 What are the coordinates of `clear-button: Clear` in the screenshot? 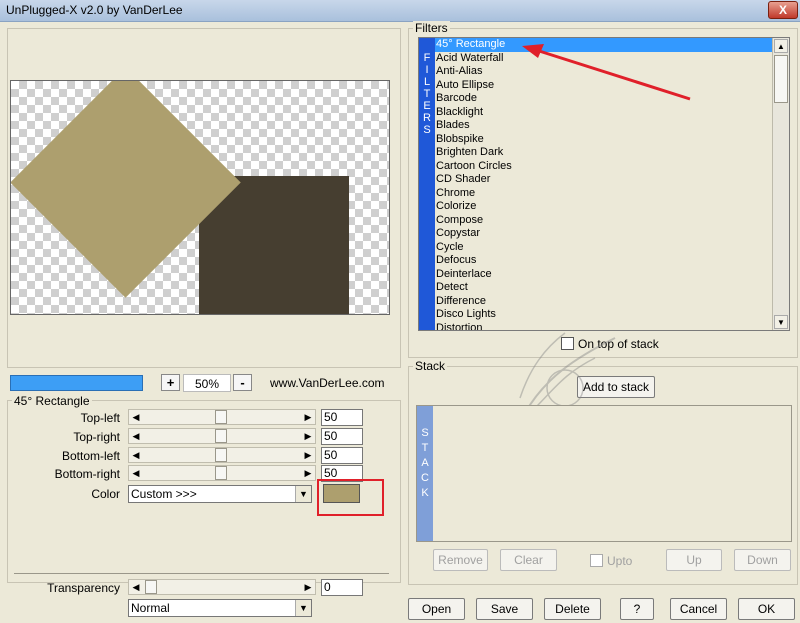 It's located at (528, 560).